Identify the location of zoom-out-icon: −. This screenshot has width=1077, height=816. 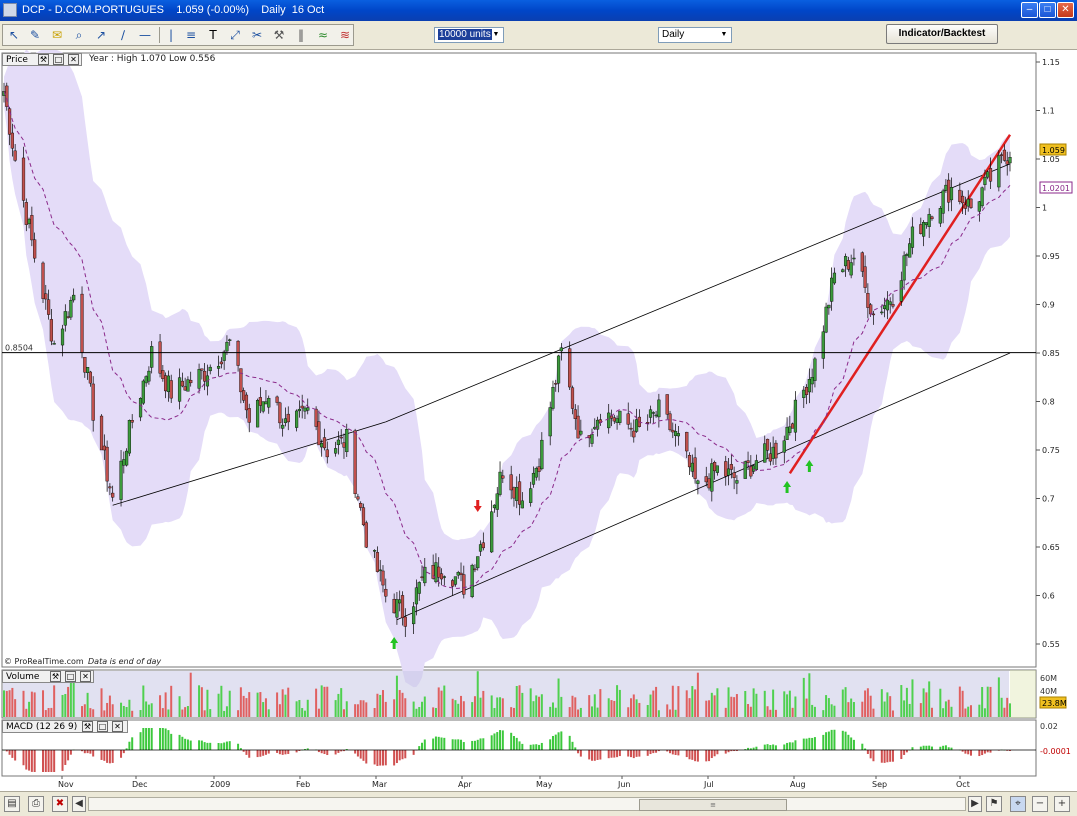
(1040, 804).